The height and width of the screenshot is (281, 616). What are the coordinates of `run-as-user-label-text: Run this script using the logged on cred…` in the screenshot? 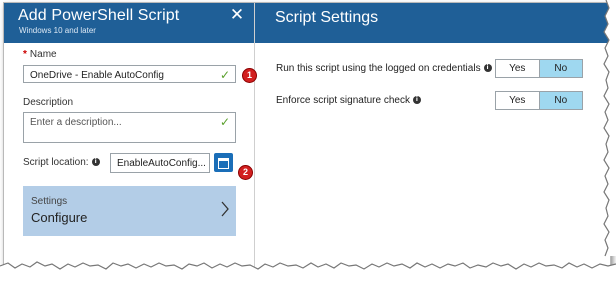 It's located at (378, 68).